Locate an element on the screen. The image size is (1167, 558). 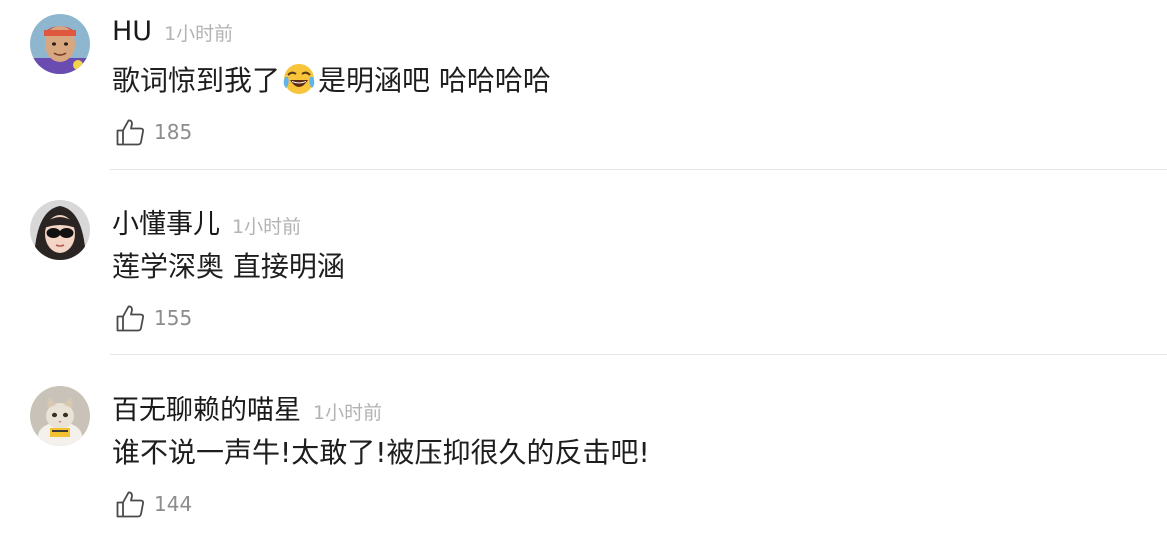
comment-text: 歌词惊到我了 是明涵吧 哈哈哈哈 is located at coordinates (331, 79).